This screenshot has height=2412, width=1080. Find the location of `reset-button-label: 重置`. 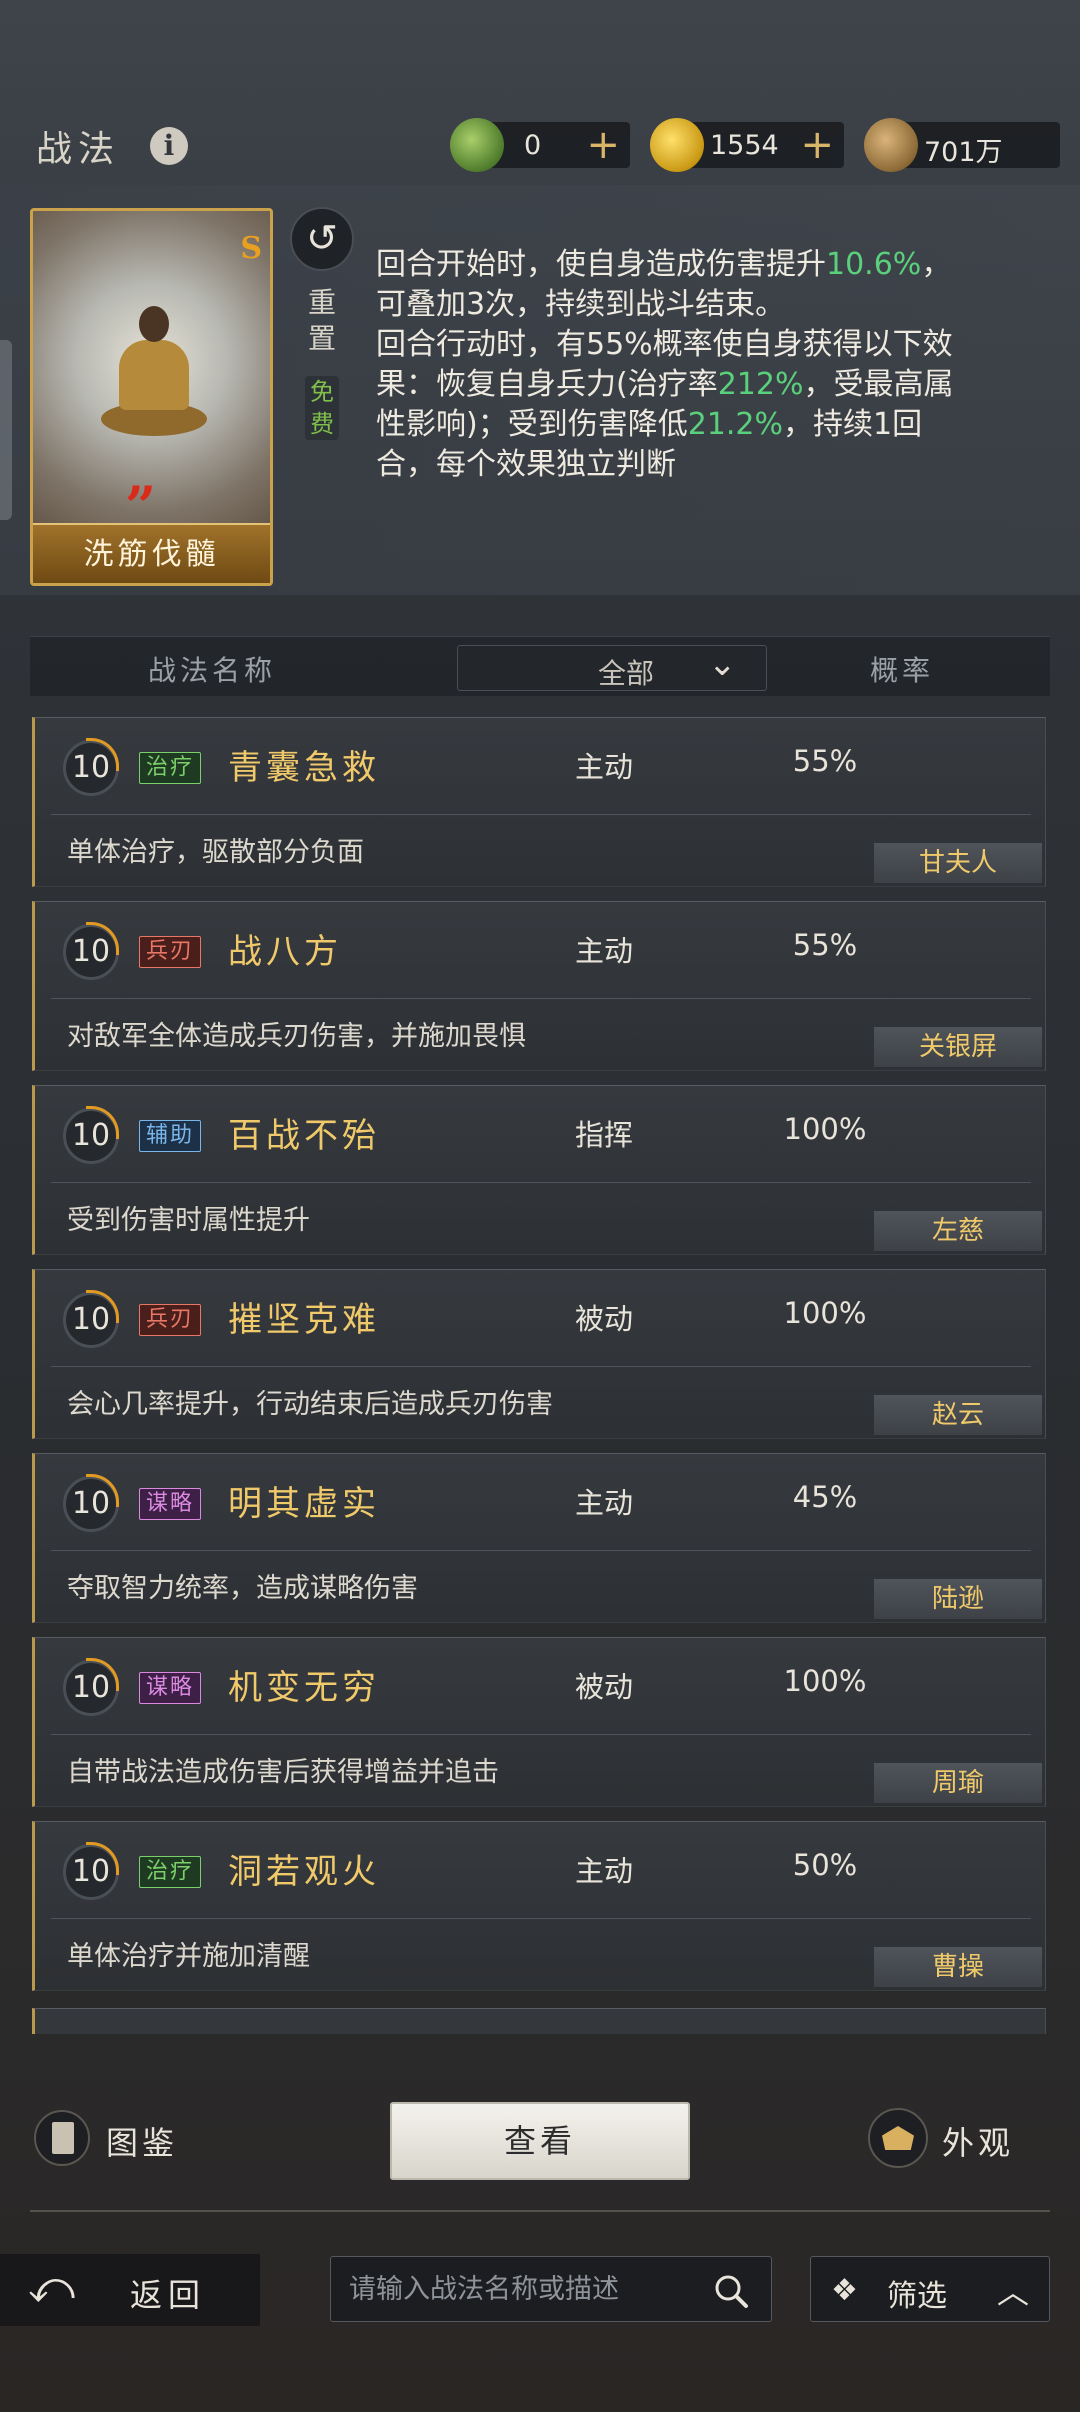

reset-button-label: 重置 is located at coordinates (322, 321).